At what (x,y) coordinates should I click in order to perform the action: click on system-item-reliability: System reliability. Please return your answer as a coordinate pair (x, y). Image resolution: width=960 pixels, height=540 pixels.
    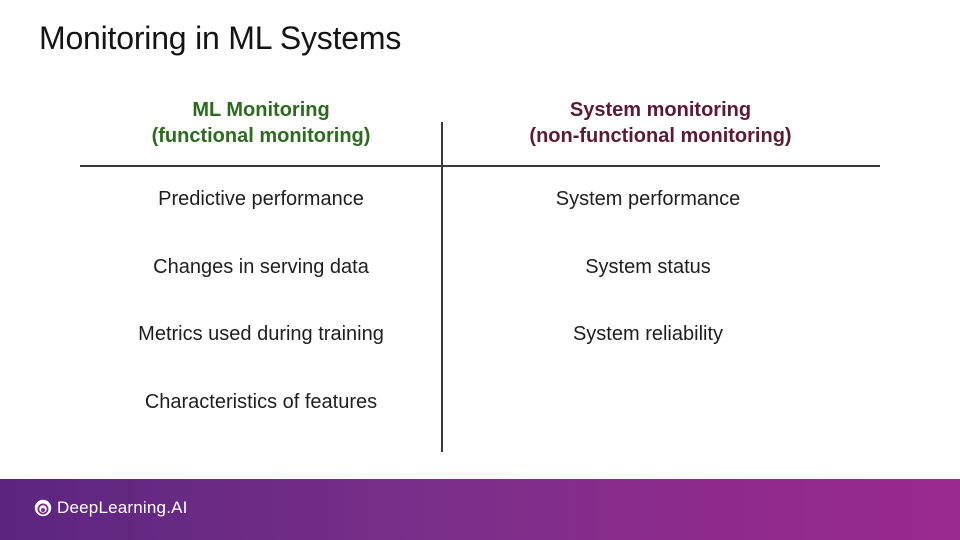
    Looking at the image, I should click on (648, 334).